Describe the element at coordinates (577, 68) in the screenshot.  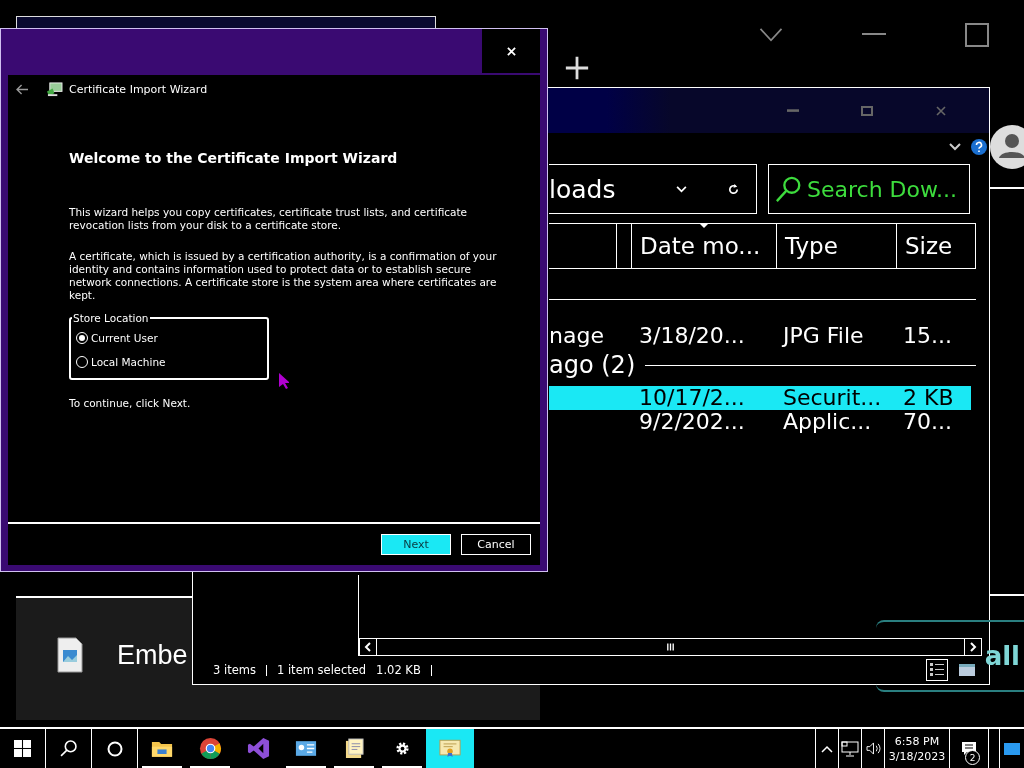
I see `new-tab-icon` at that location.